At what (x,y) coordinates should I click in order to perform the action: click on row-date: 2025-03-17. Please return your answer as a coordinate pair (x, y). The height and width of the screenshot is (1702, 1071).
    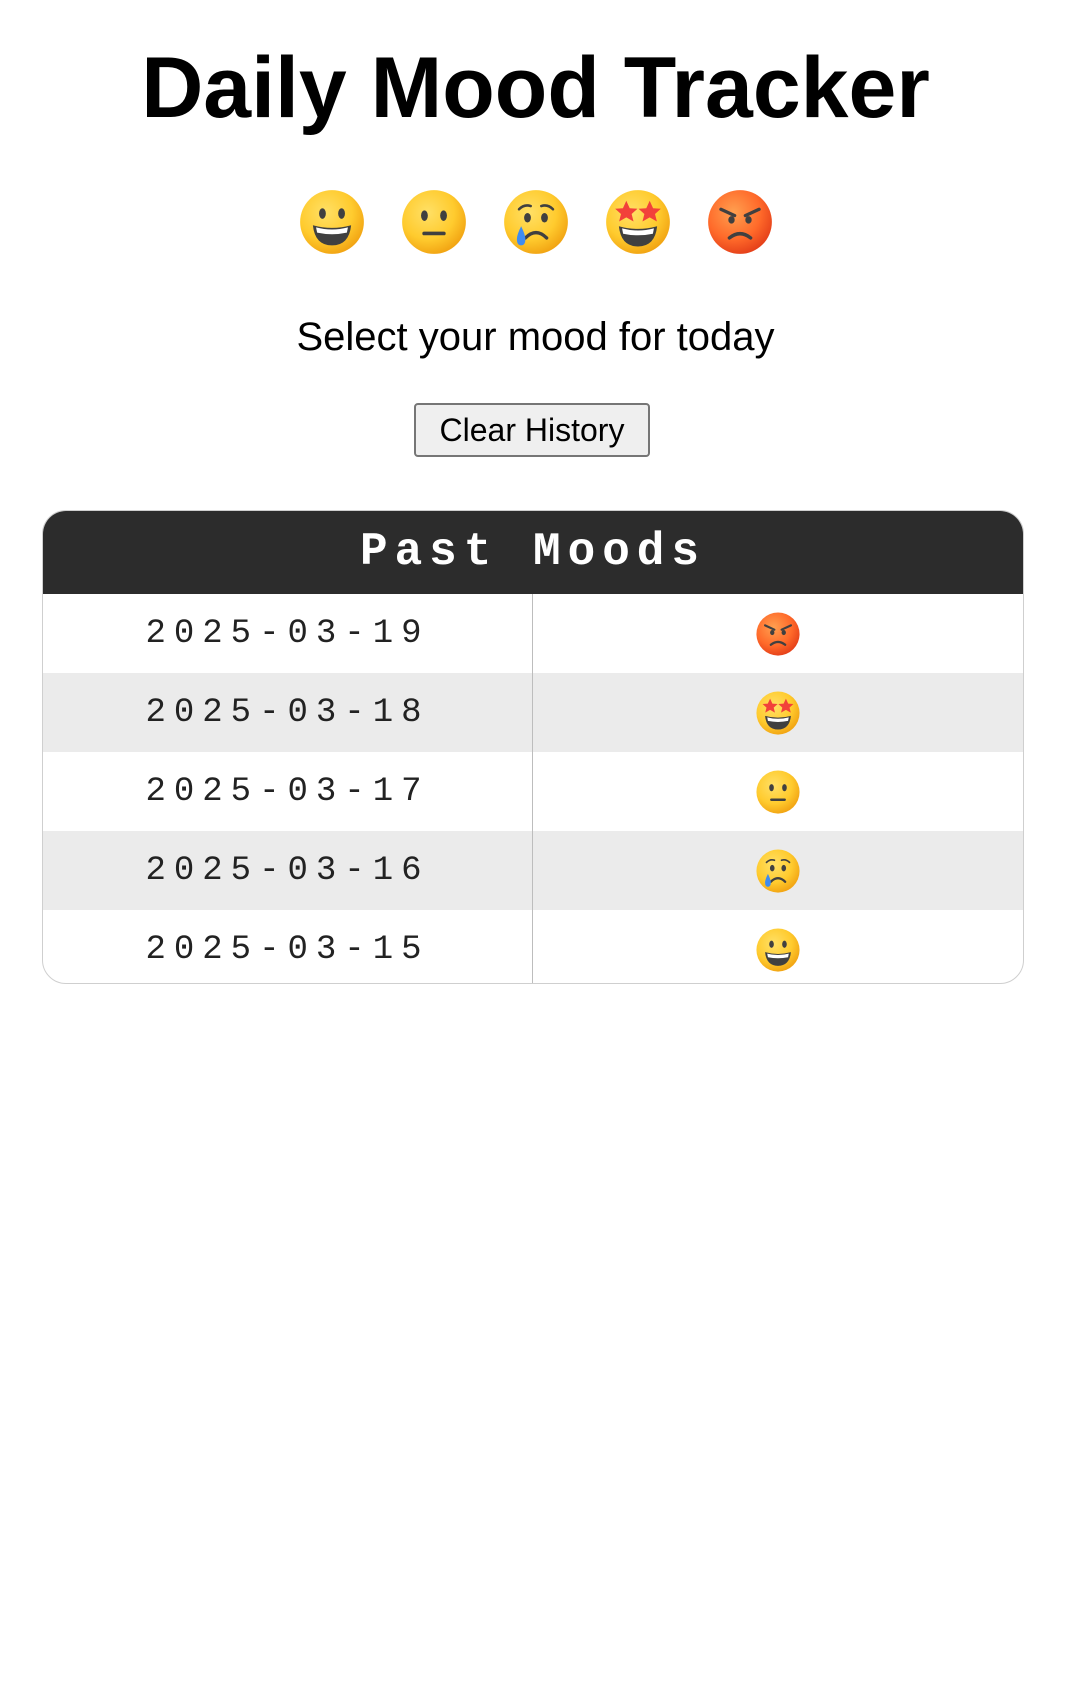
    Looking at the image, I should click on (288, 791).